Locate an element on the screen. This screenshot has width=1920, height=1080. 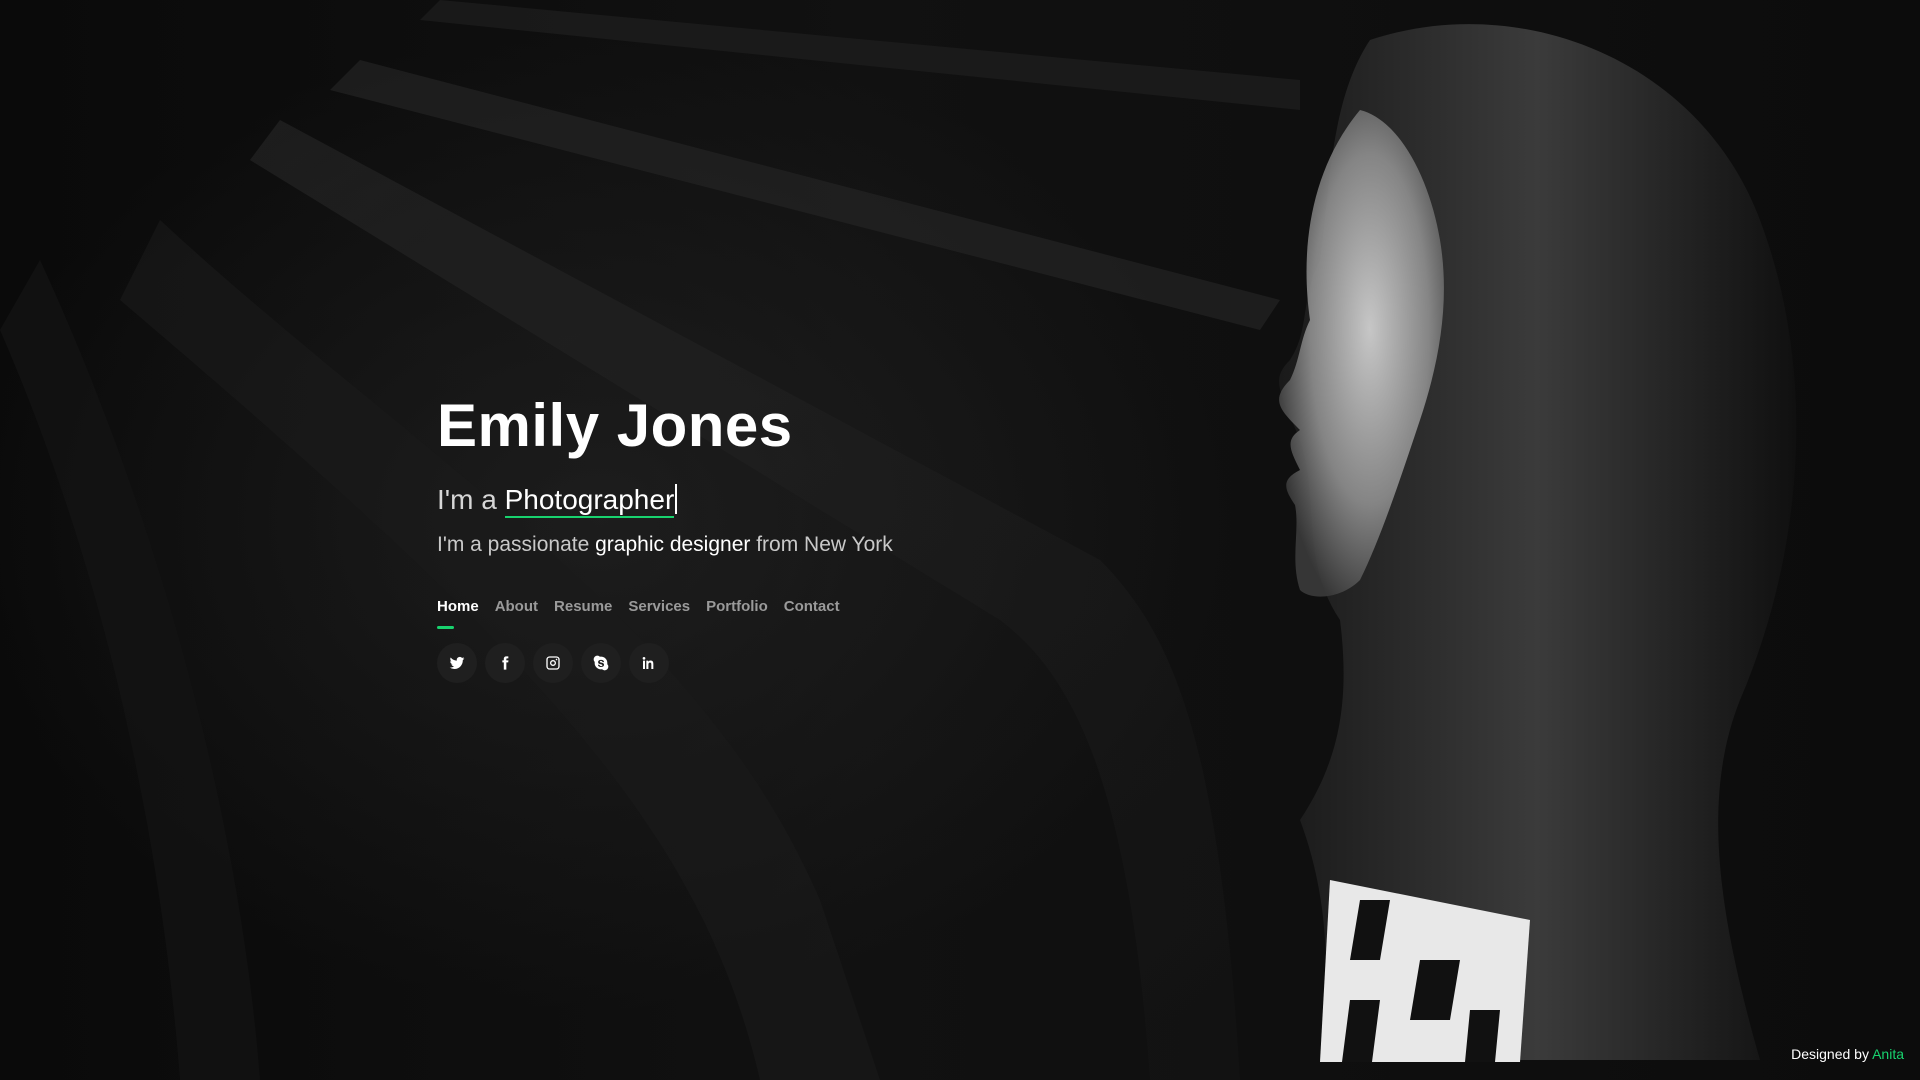
typed-role-line: I'm a Photographer is located at coordinates (787, 500).